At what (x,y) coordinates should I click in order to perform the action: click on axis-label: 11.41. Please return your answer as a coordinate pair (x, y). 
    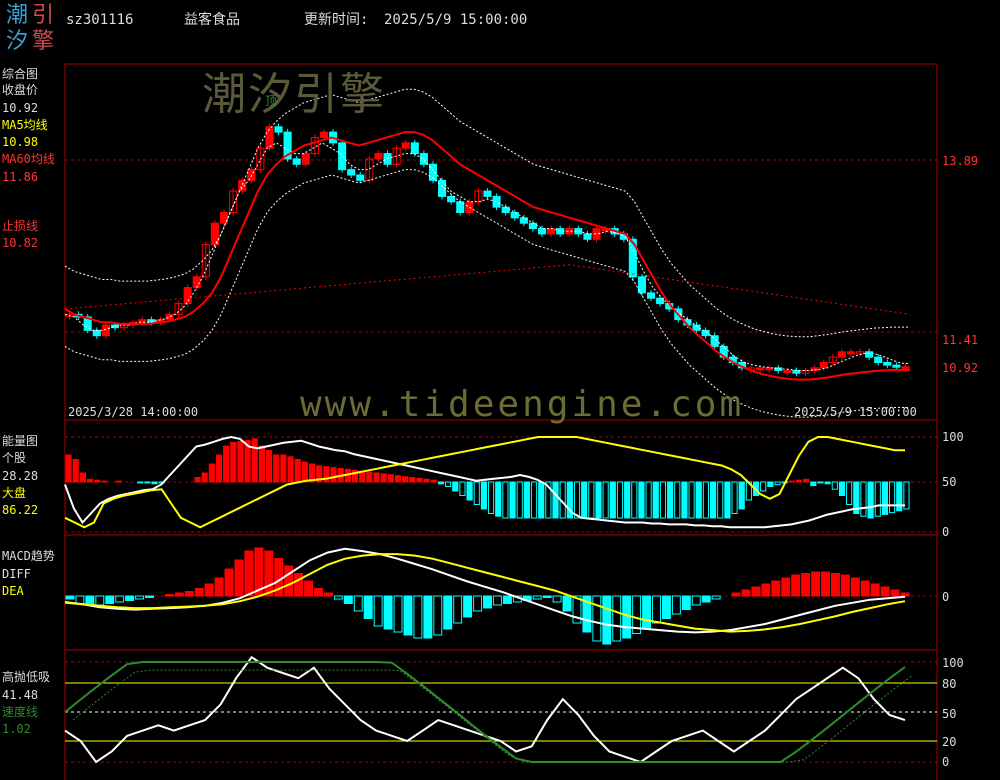
    Looking at the image, I should click on (960, 340).